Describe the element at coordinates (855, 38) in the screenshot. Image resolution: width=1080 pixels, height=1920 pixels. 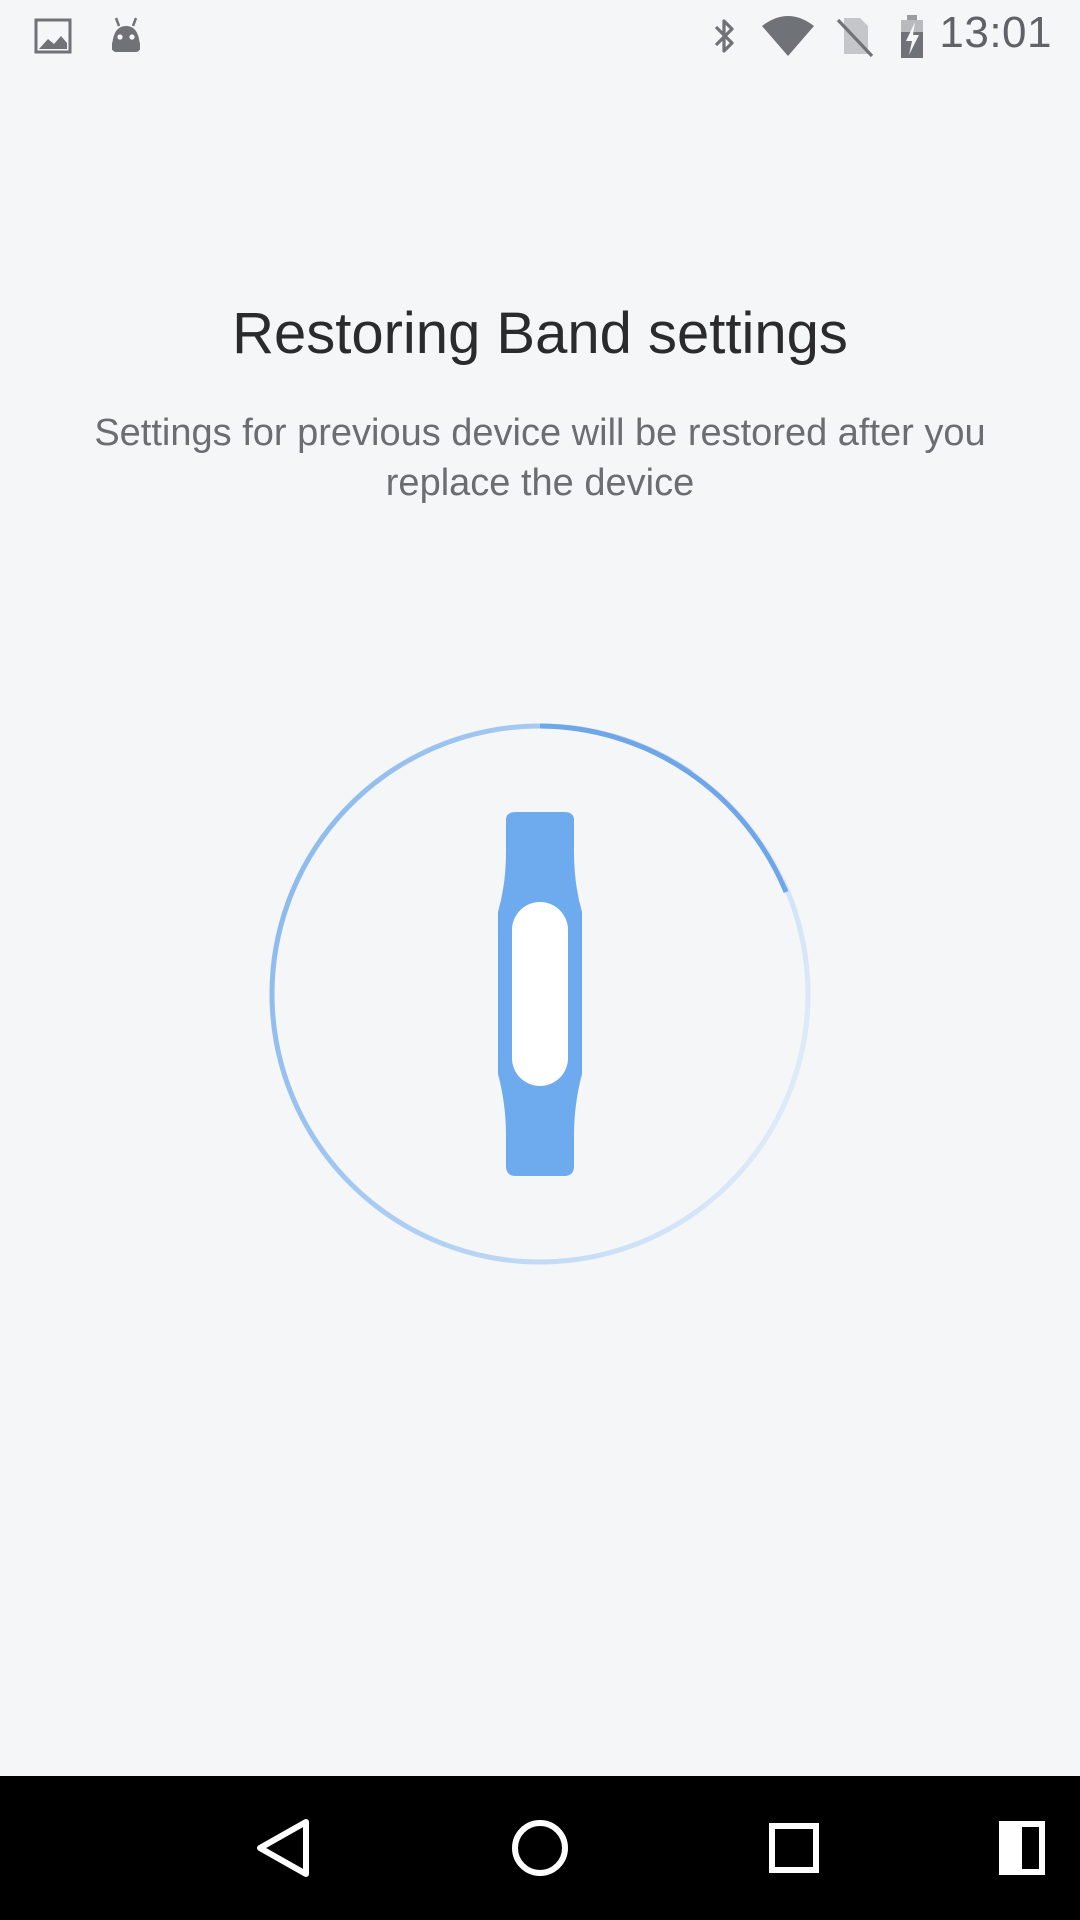
I see `no-sim-icon` at that location.